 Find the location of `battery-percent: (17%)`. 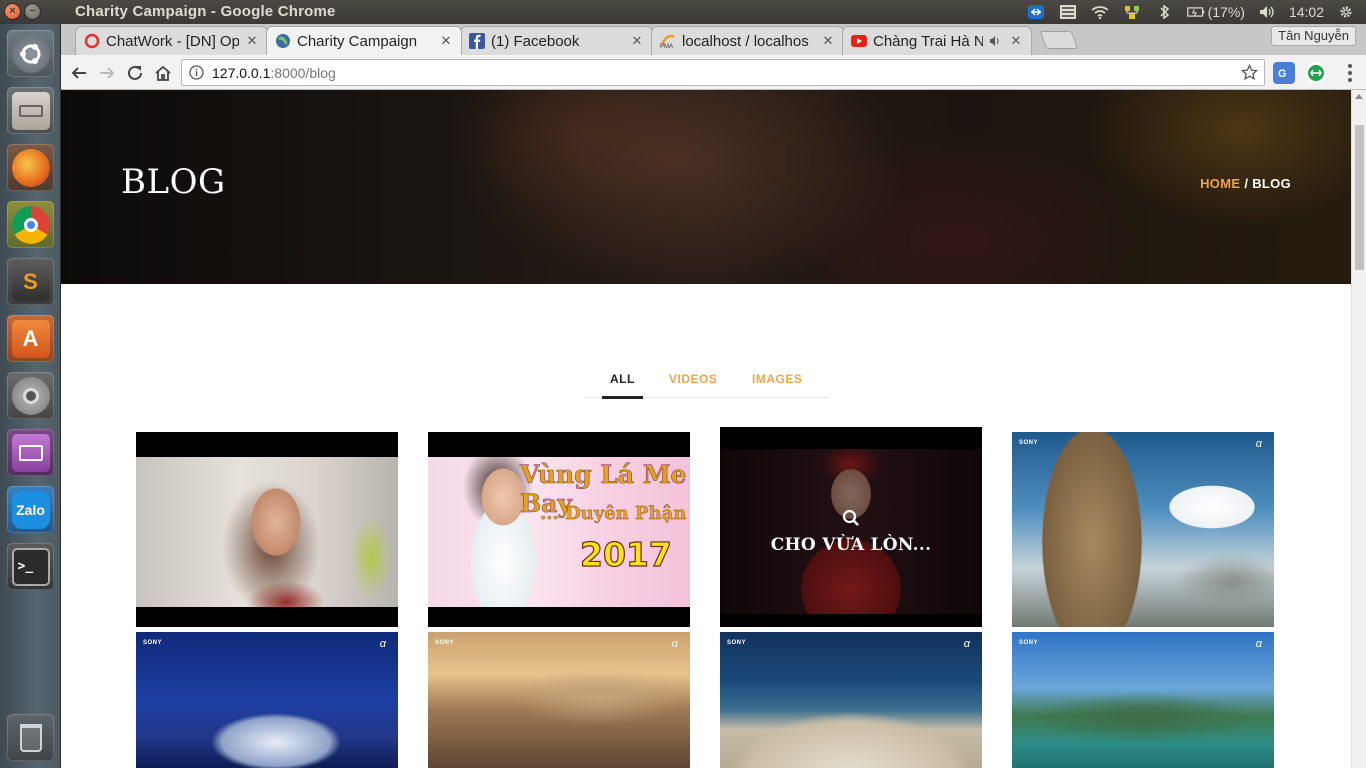

battery-percent: (17%) is located at coordinates (1226, 12).